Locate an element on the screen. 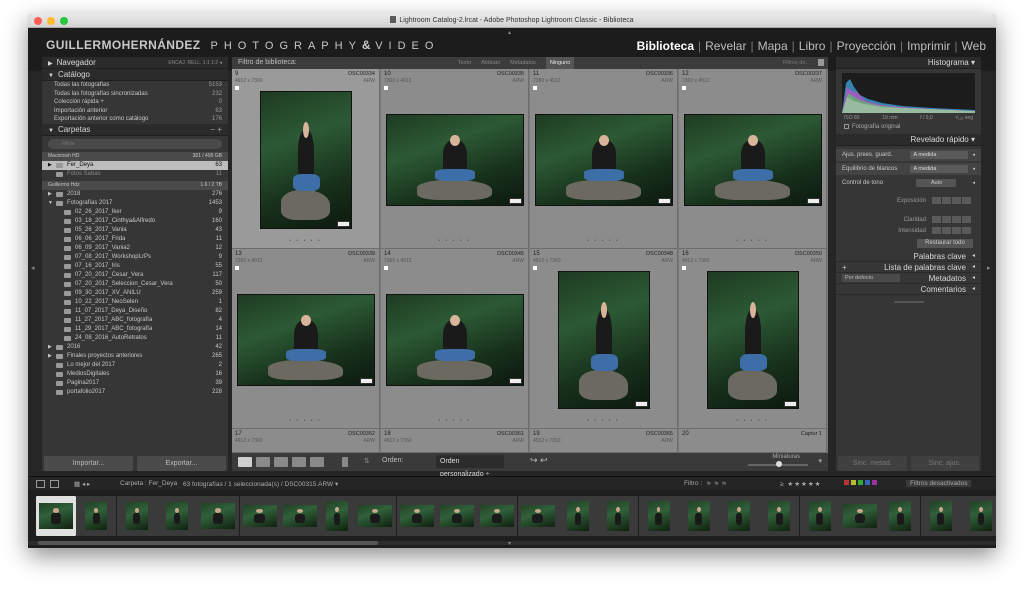  white-balance-select: A medida is located at coordinates (939, 169).